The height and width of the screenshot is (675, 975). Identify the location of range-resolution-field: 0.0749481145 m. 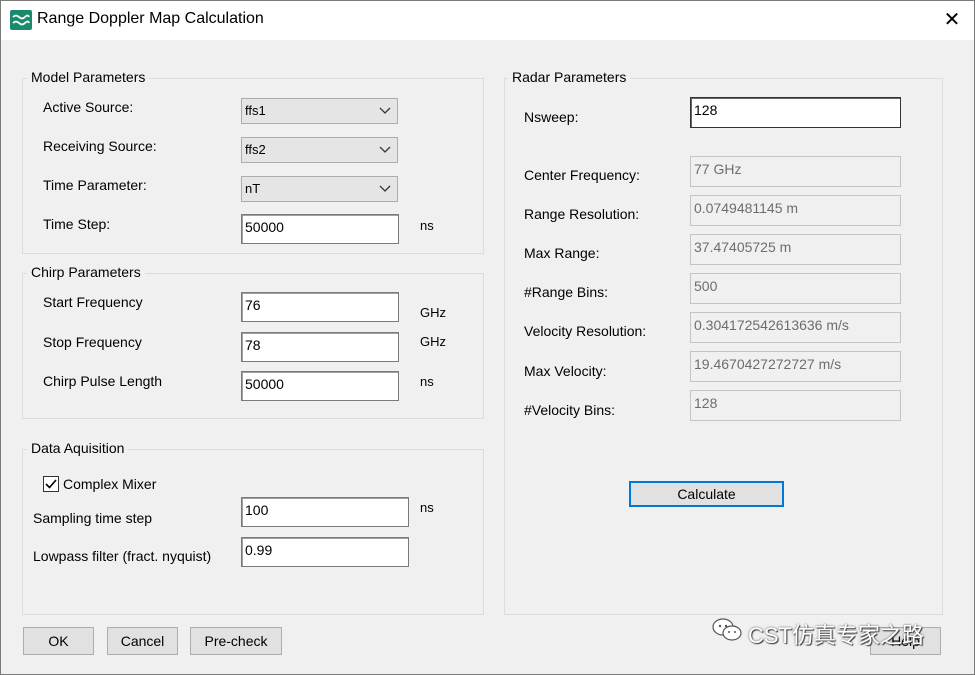
(795, 210).